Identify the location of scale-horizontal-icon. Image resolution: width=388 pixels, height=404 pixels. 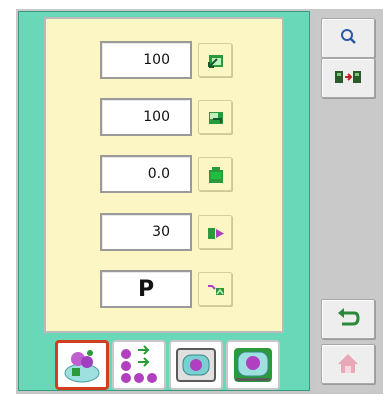
(215, 61).